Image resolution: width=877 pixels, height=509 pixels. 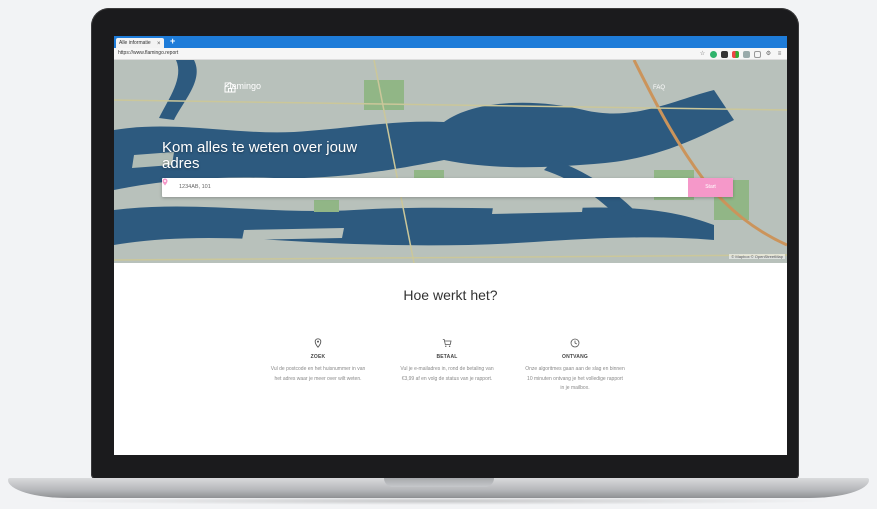 What do you see at coordinates (710, 187) in the screenshot?
I see `start-button: Start` at bounding box center [710, 187].